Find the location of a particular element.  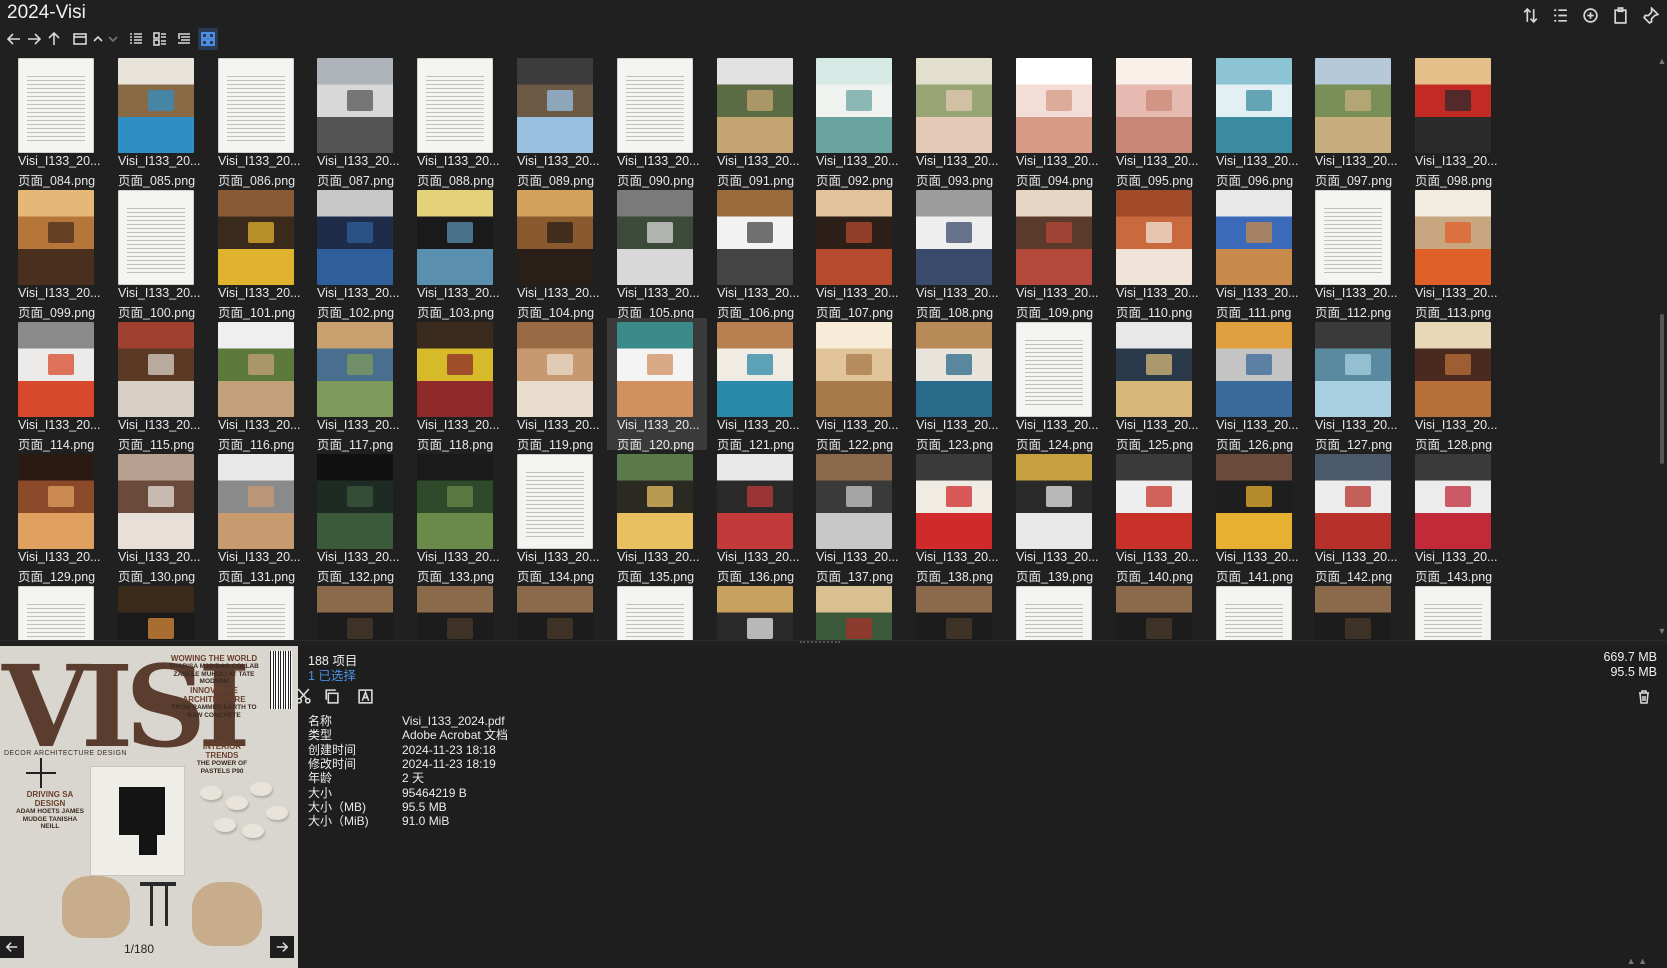

thumbnail-tile: Visi_I133_20... 页面_089.png is located at coordinates (557, 121).